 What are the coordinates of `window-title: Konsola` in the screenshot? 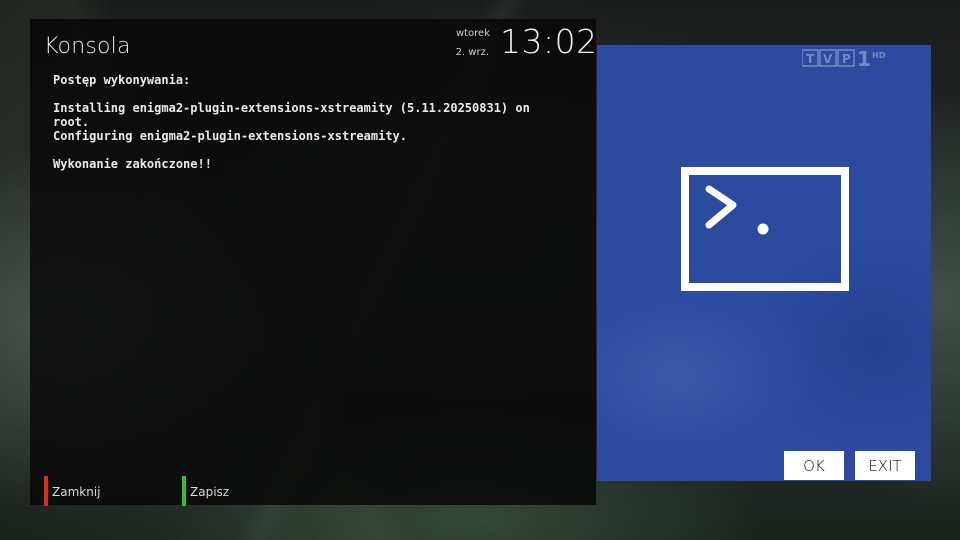 It's located at (87, 46).